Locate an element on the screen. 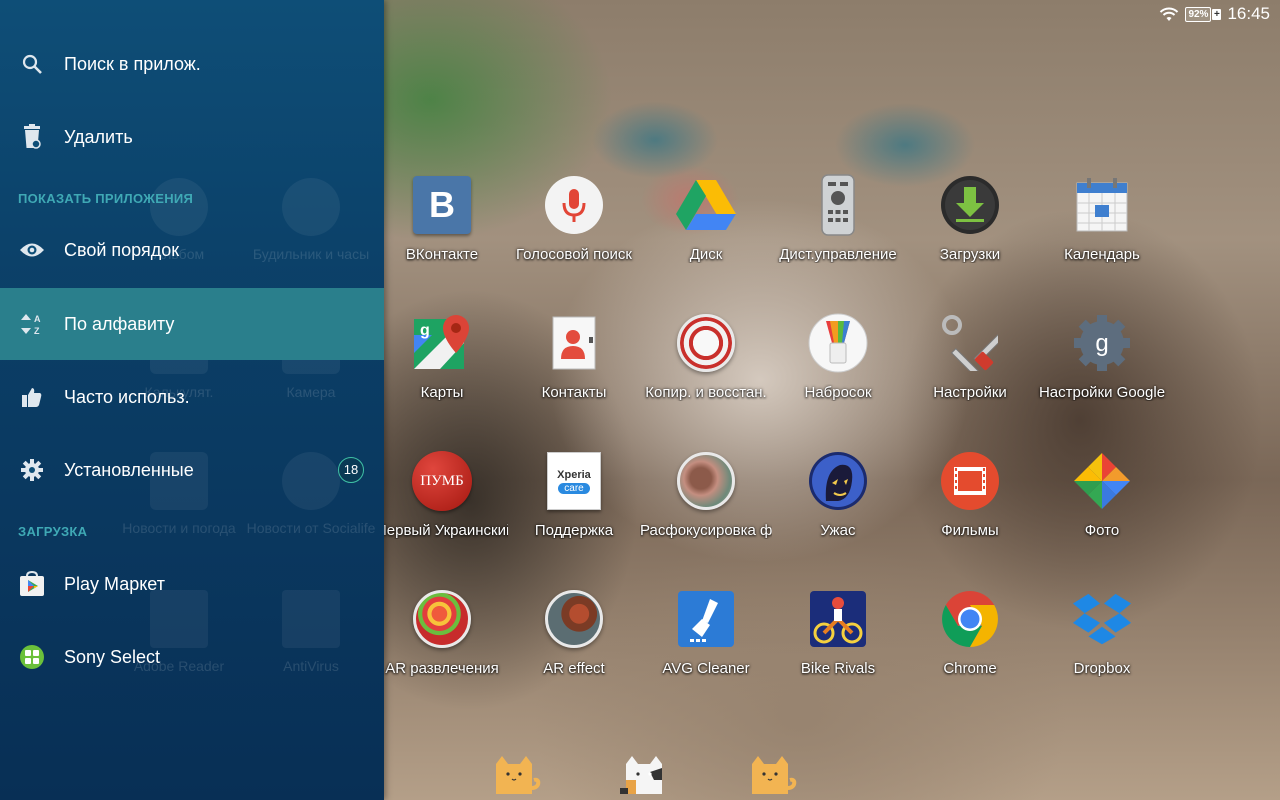 The height and width of the screenshot is (800, 1280). xperia-care-icon: Xperia care is located at coordinates (574, 481).